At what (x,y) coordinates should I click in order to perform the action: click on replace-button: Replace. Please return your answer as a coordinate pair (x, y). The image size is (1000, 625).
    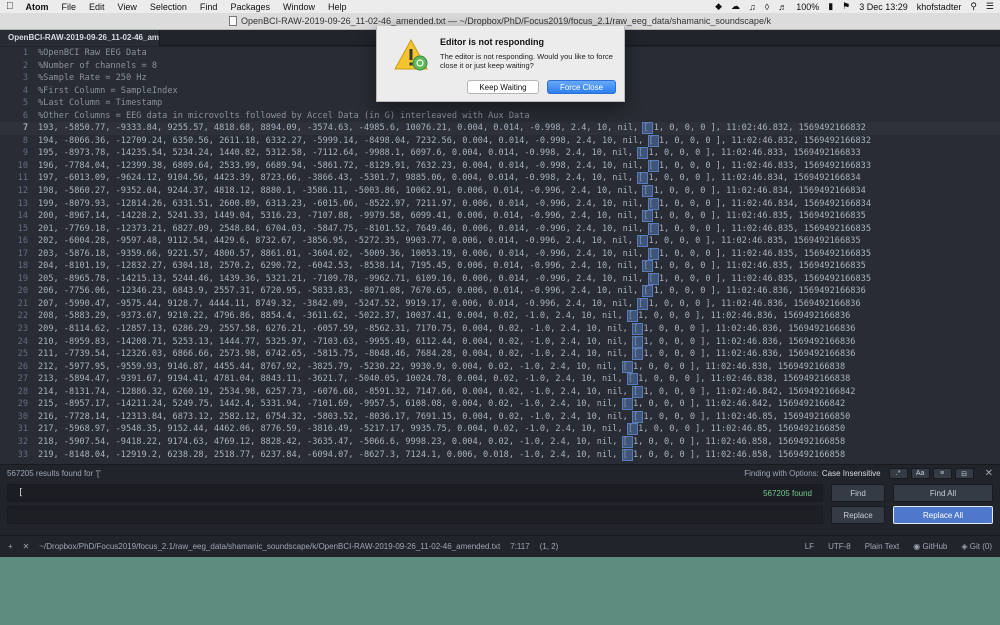
    Looking at the image, I should click on (858, 515).